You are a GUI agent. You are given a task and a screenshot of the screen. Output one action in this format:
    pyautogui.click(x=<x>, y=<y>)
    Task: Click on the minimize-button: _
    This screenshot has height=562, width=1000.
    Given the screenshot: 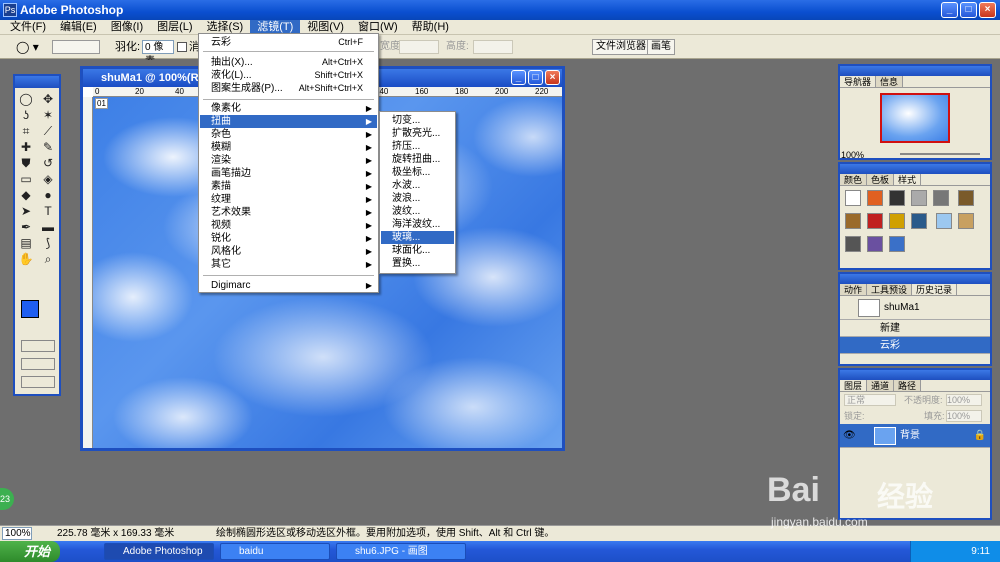 What is the action you would take?
    pyautogui.click(x=949, y=10)
    